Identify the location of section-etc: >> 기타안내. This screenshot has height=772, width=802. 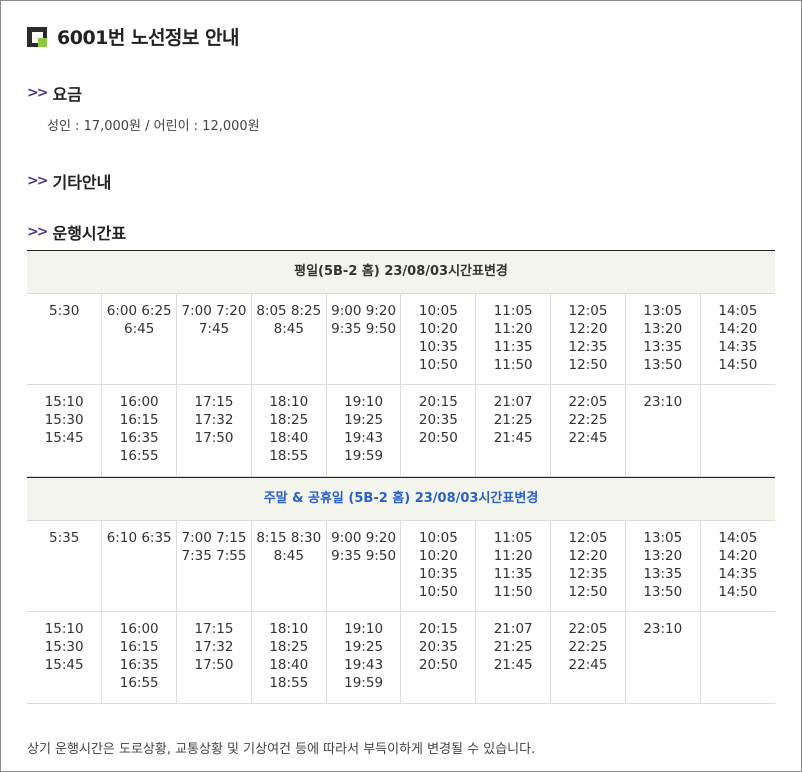
(69, 181).